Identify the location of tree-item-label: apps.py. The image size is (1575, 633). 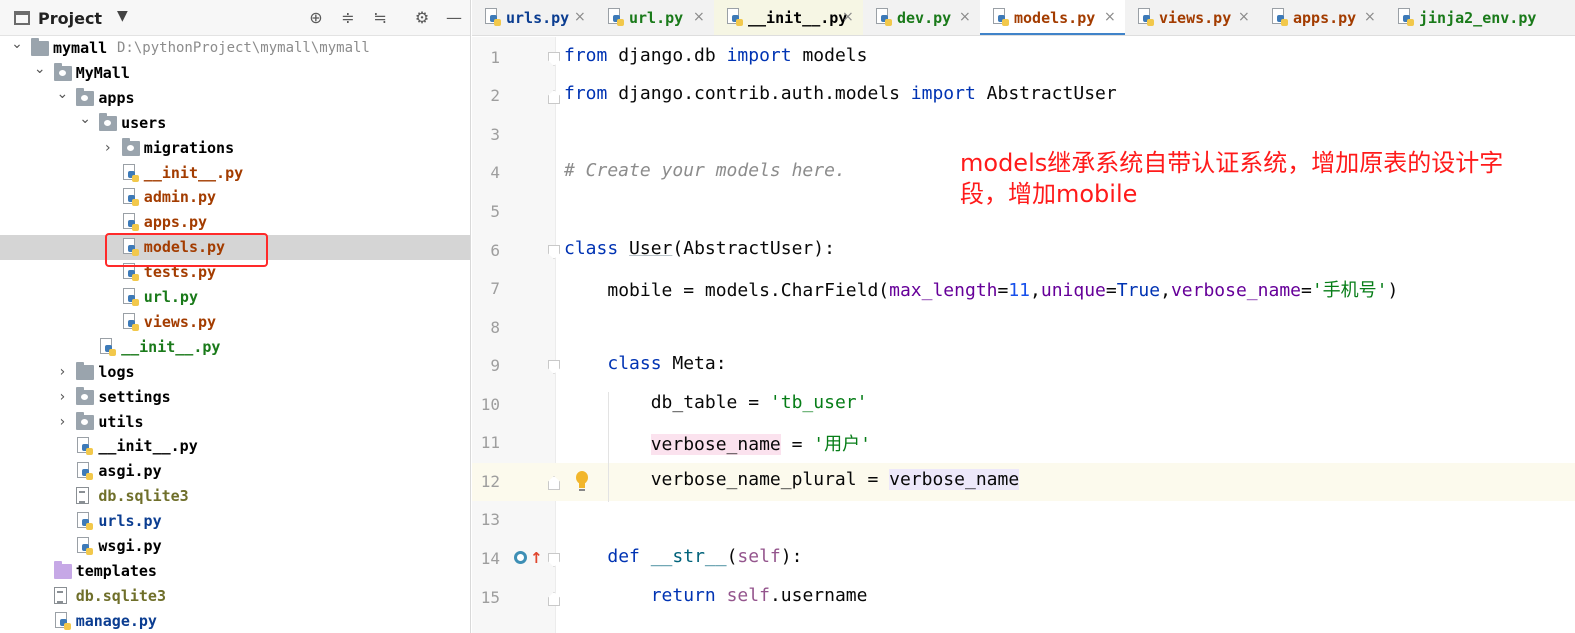
(175, 222).